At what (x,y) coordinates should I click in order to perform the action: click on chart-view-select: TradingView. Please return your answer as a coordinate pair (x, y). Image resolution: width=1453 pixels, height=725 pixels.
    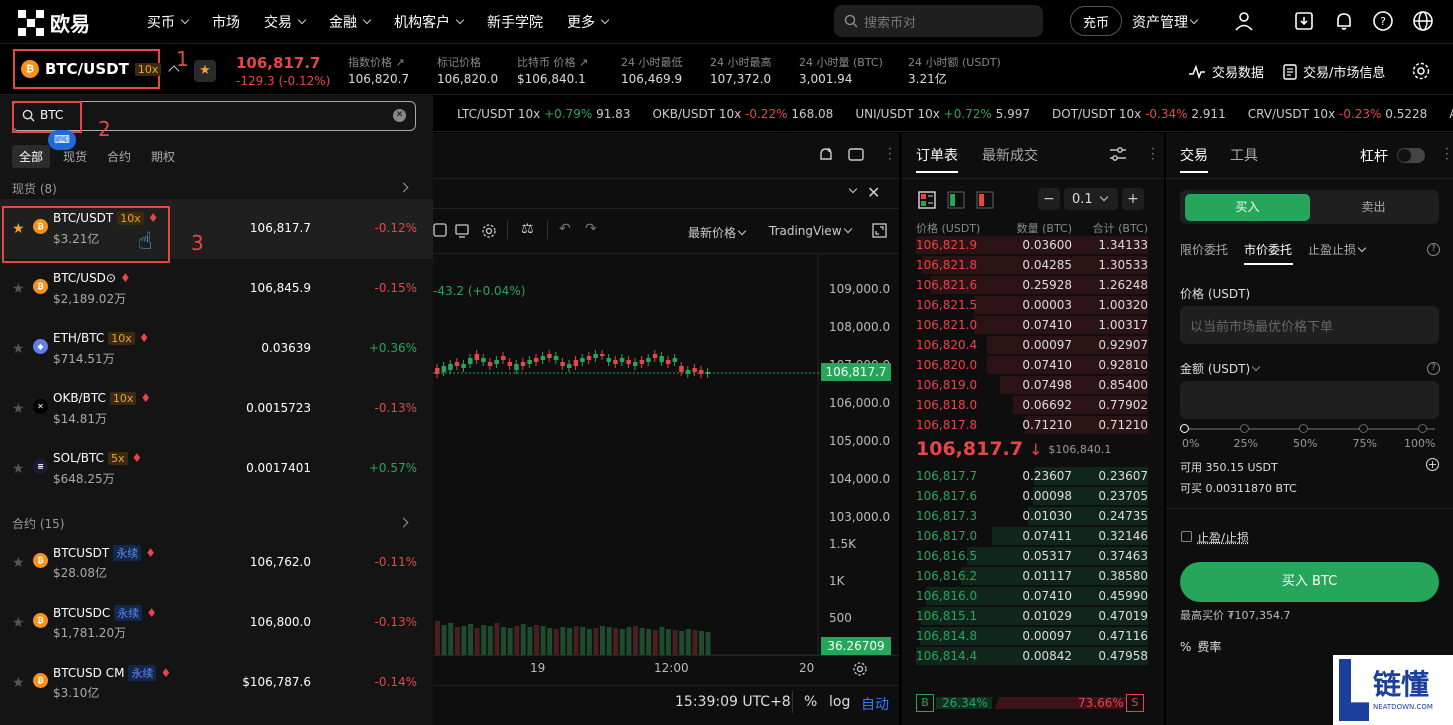
    Looking at the image, I should click on (810, 231).